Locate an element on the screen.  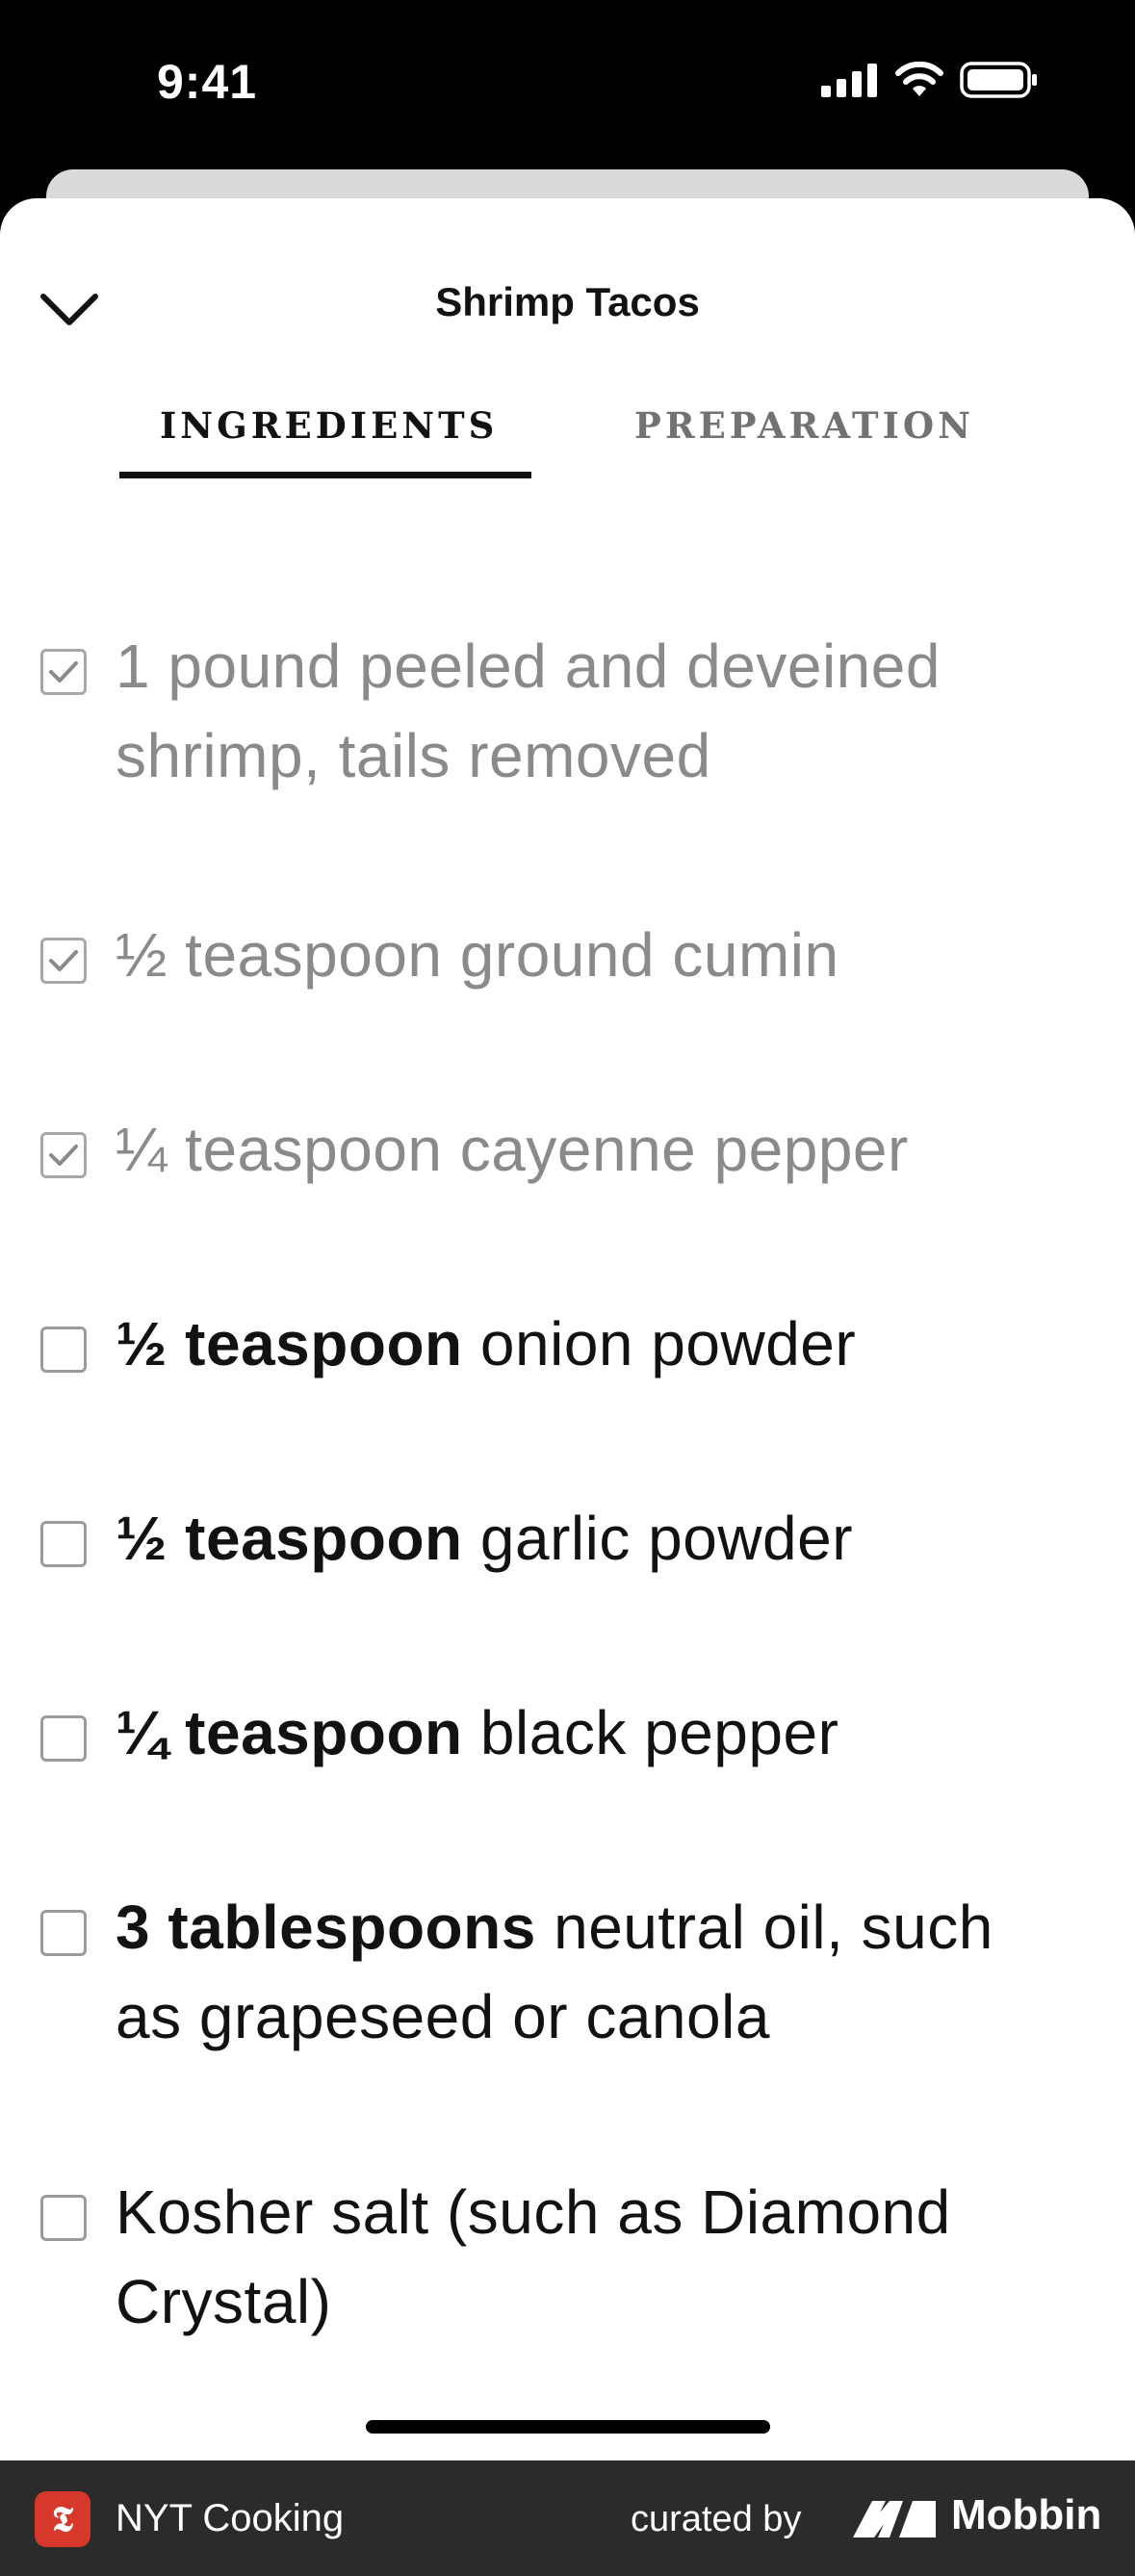
battery-icon is located at coordinates (998, 80).